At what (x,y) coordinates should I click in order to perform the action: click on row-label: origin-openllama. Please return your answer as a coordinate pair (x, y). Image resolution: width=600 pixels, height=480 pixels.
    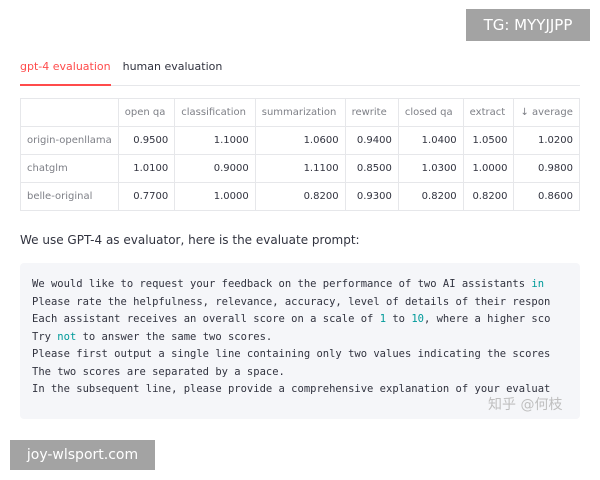
    Looking at the image, I should click on (69, 140).